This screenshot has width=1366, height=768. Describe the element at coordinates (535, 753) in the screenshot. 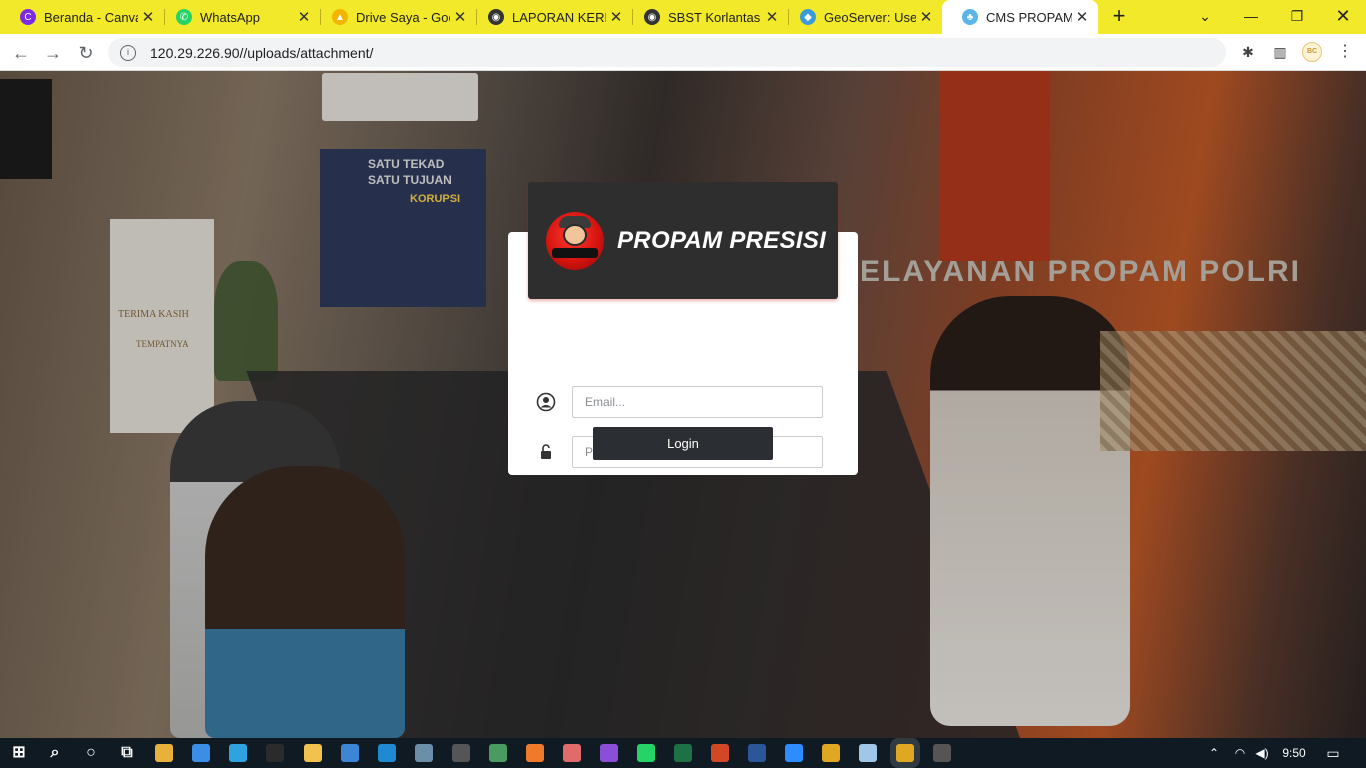

I see `xampp-icon` at that location.